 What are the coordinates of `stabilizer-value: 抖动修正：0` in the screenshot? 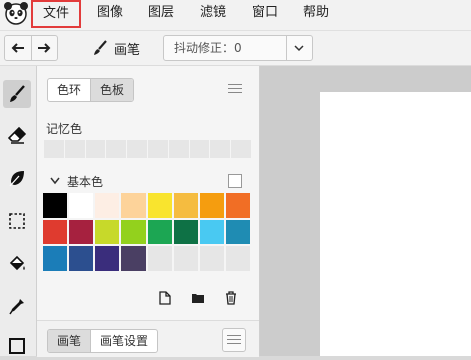 It's located at (208, 48).